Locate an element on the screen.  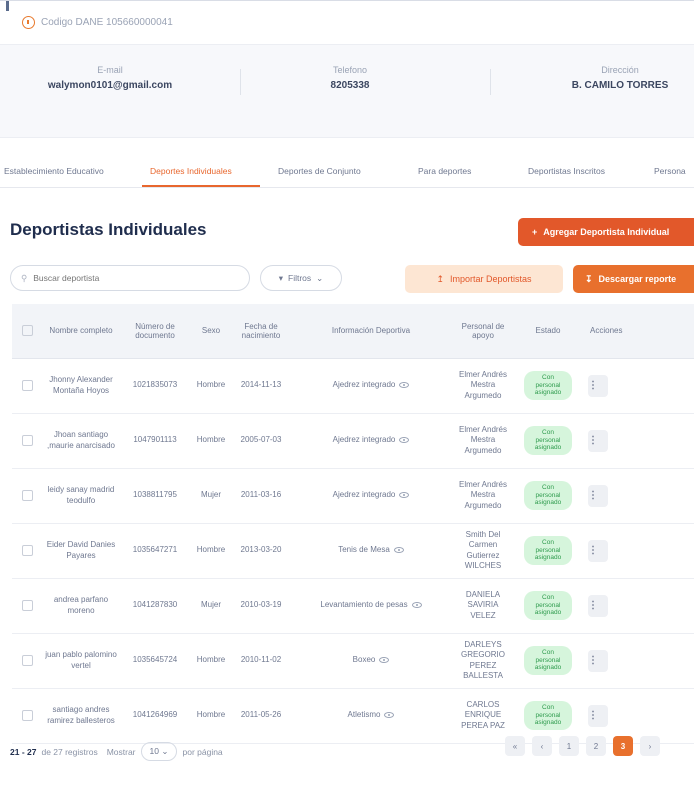
athlete-name: andrea parfano moreno is located at coordinates (81, 606).